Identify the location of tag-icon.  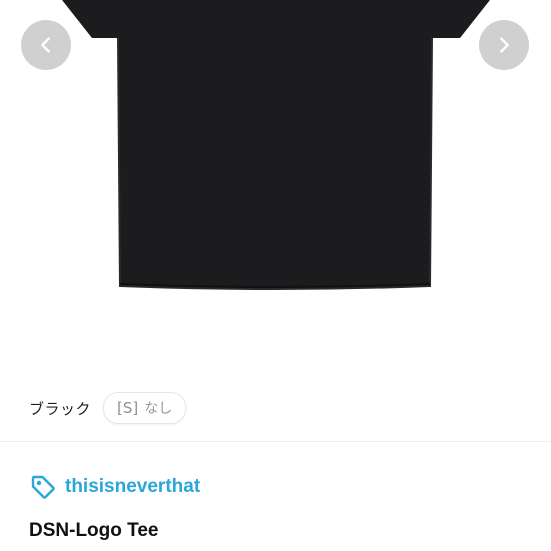
(43, 487).